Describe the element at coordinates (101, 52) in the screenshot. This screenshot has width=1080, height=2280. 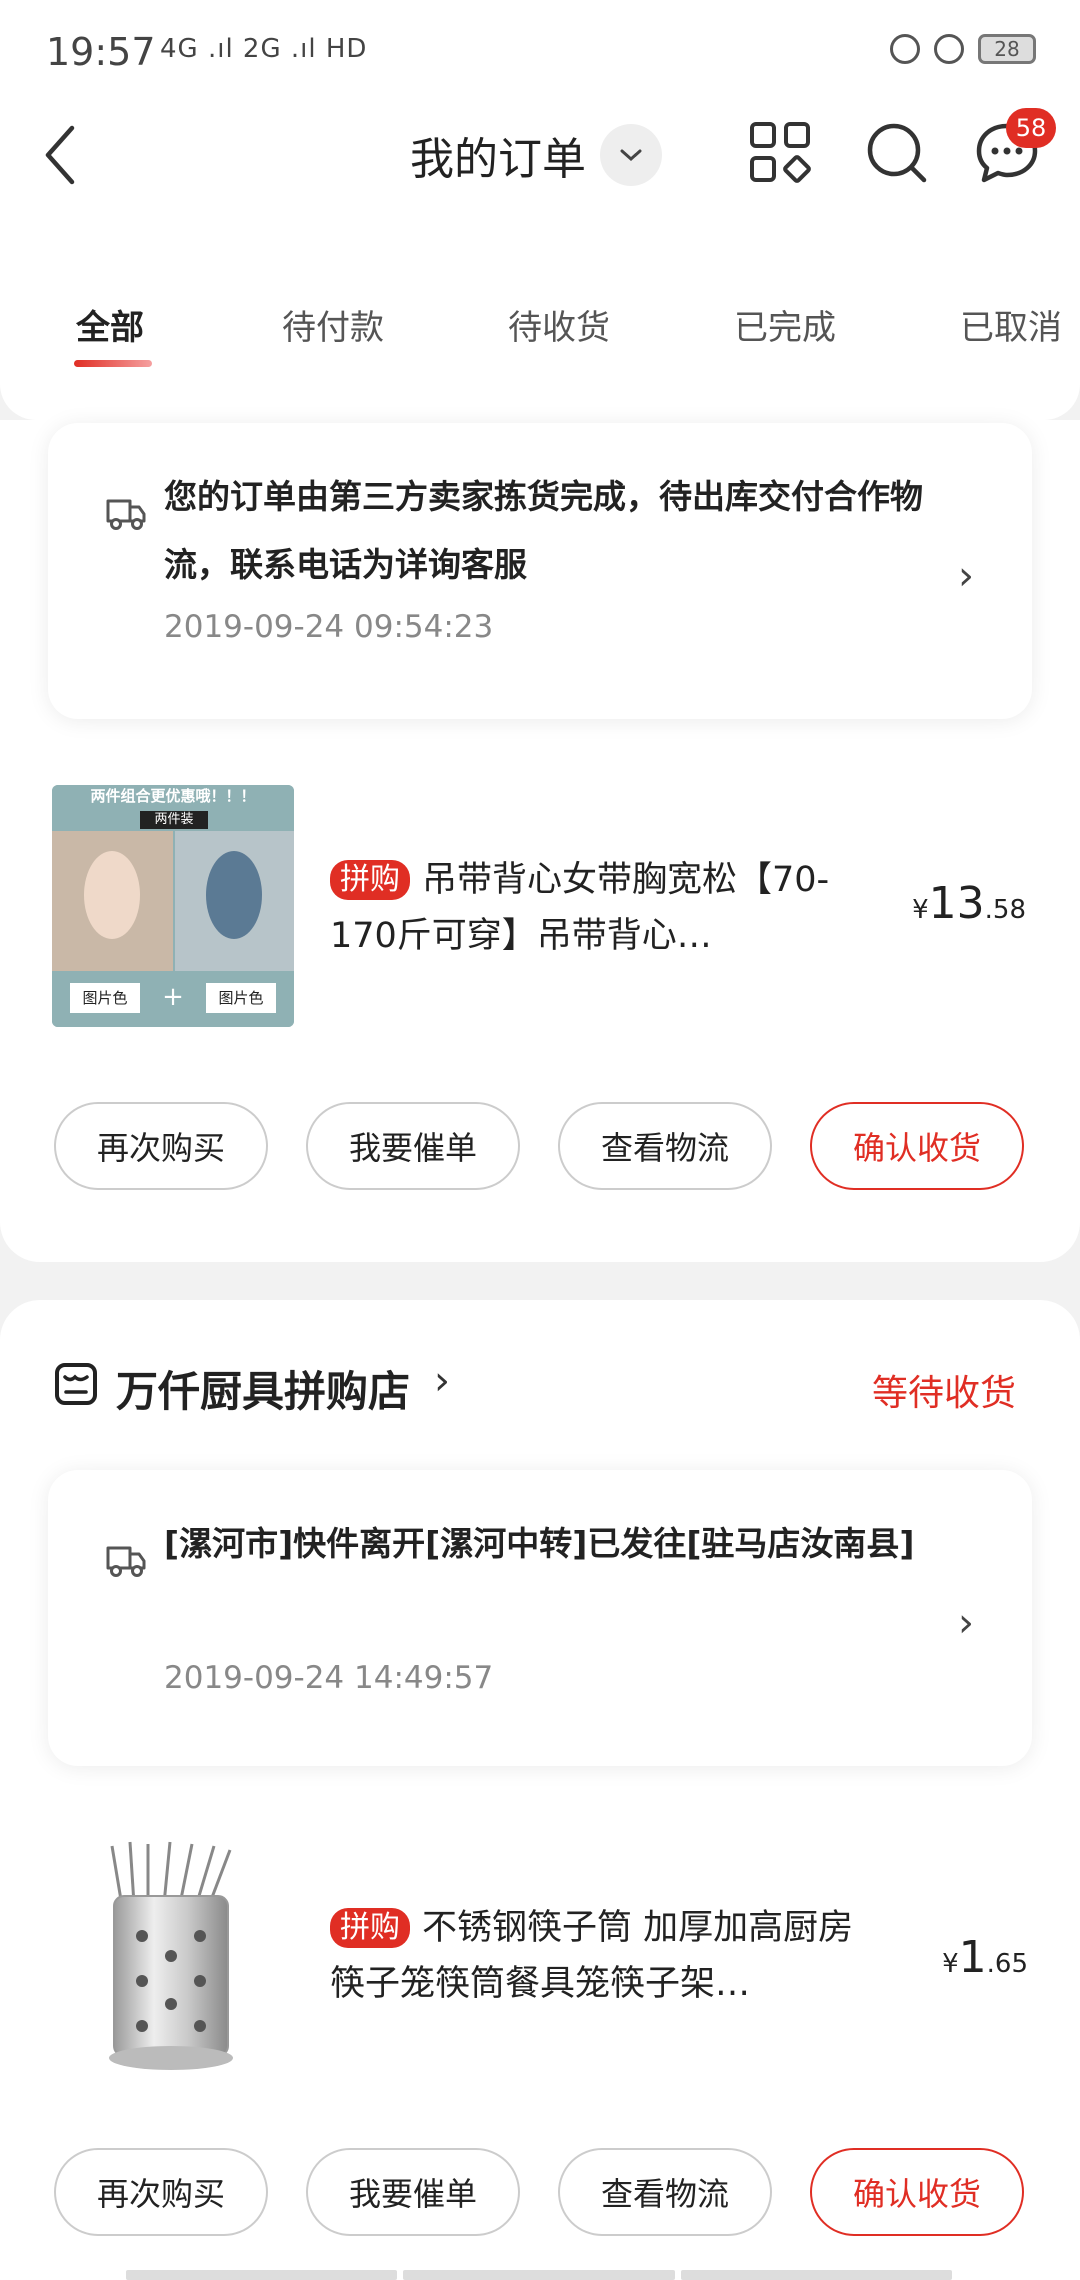
I see `status-time: 19:57` at that location.